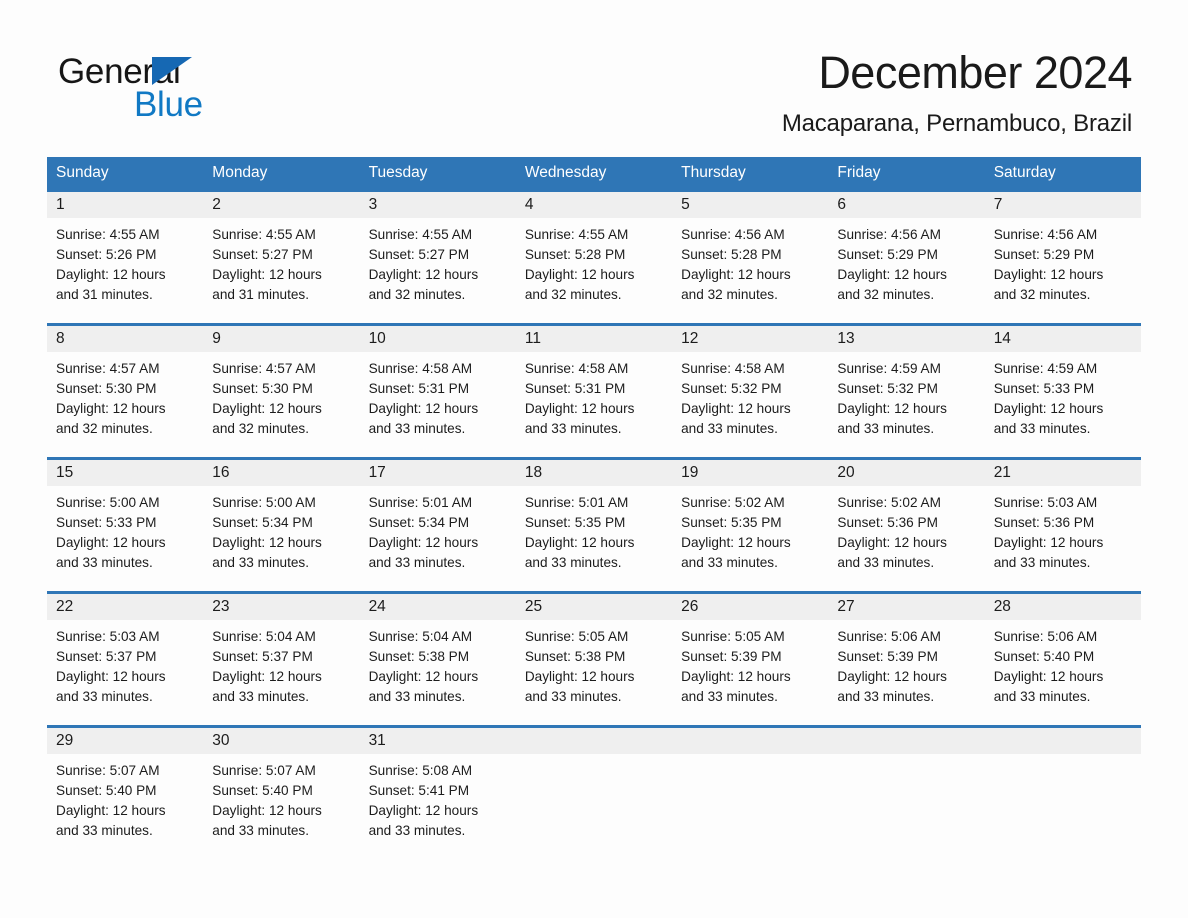  Describe the element at coordinates (398, 172) in the screenshot. I see `weekday-header-tuesday: Tuesday` at that location.